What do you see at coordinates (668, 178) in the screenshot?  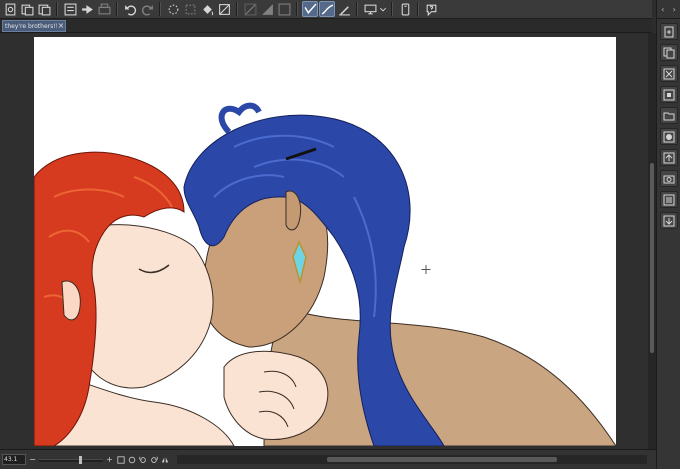 I see `camera-icon` at bounding box center [668, 178].